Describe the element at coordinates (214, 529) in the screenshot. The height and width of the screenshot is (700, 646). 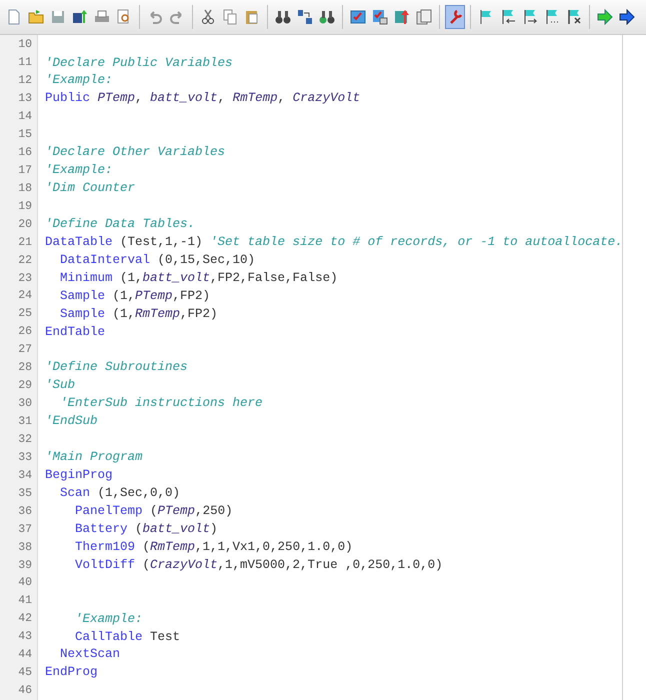
I see `code-text: )` at that location.